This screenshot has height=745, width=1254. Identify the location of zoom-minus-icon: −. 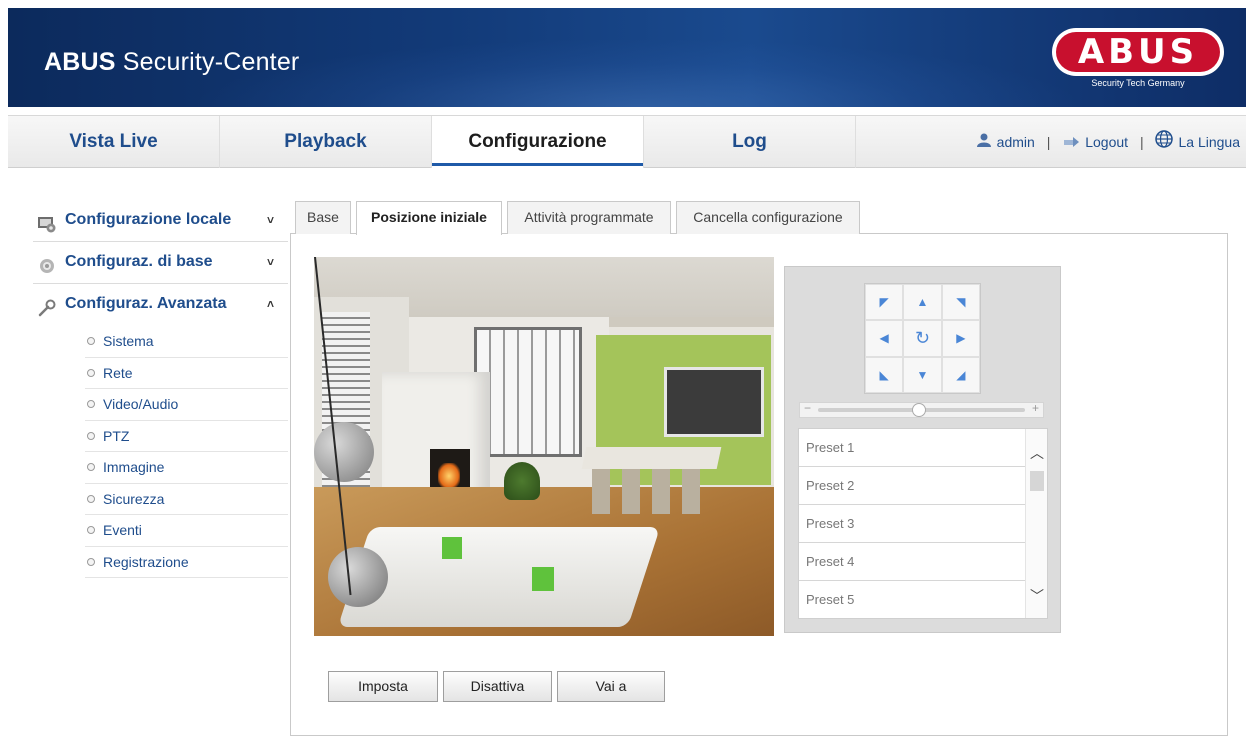
(807, 408).